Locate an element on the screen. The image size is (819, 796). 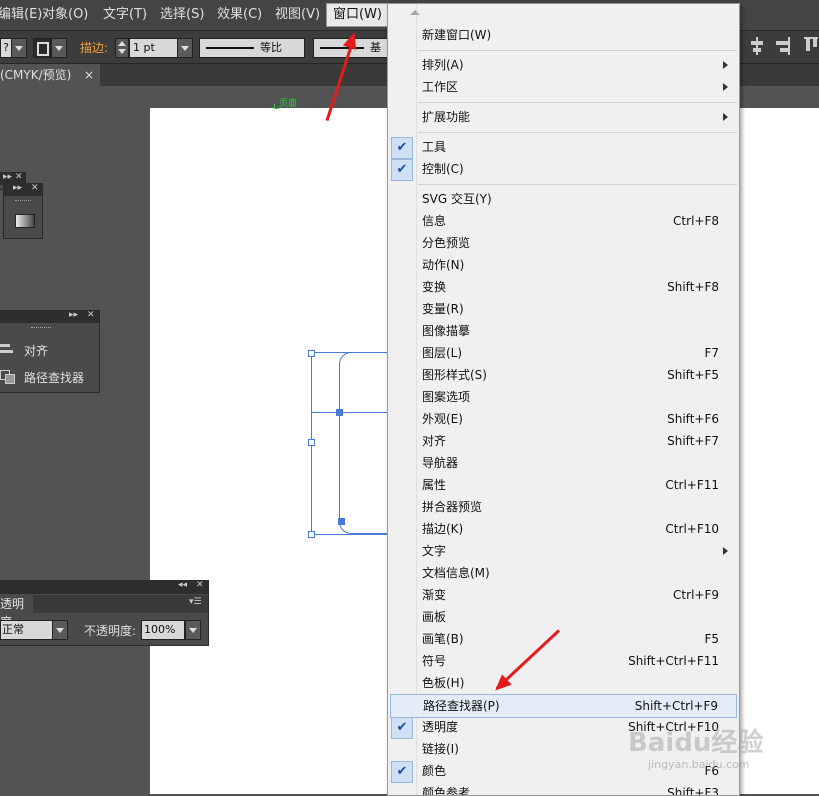
menu-window: 窗口(W) is located at coordinates (357, 15).